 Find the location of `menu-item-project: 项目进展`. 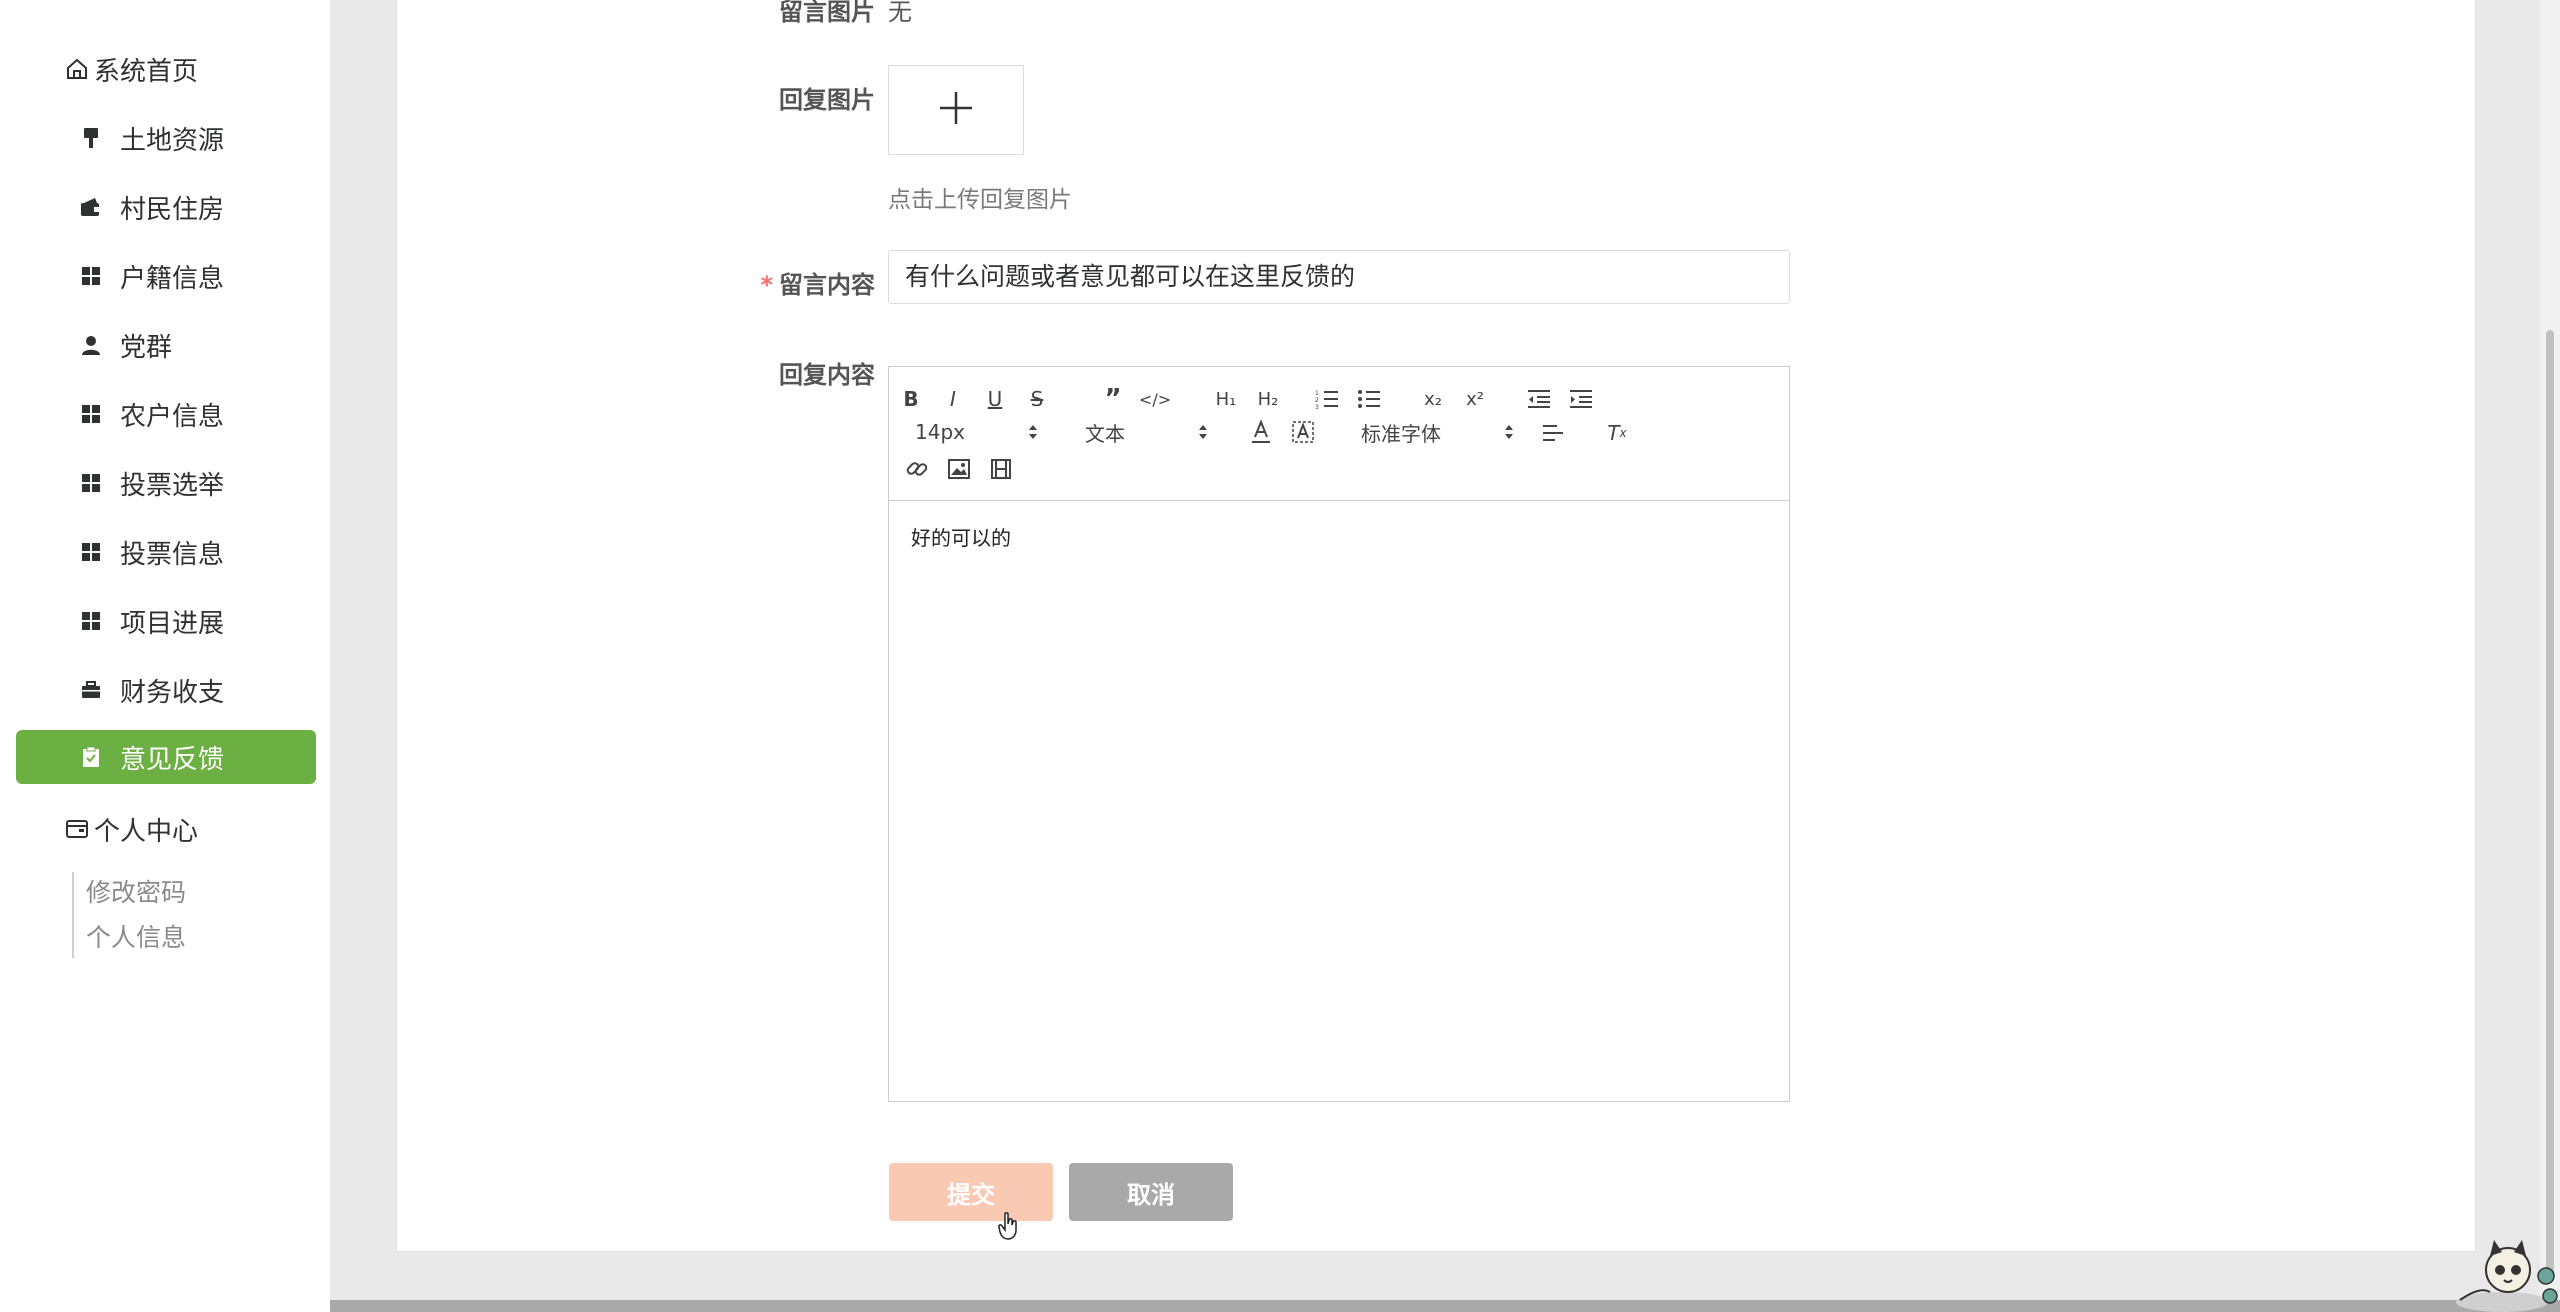

menu-item-project: 项目进展 is located at coordinates (166, 621).